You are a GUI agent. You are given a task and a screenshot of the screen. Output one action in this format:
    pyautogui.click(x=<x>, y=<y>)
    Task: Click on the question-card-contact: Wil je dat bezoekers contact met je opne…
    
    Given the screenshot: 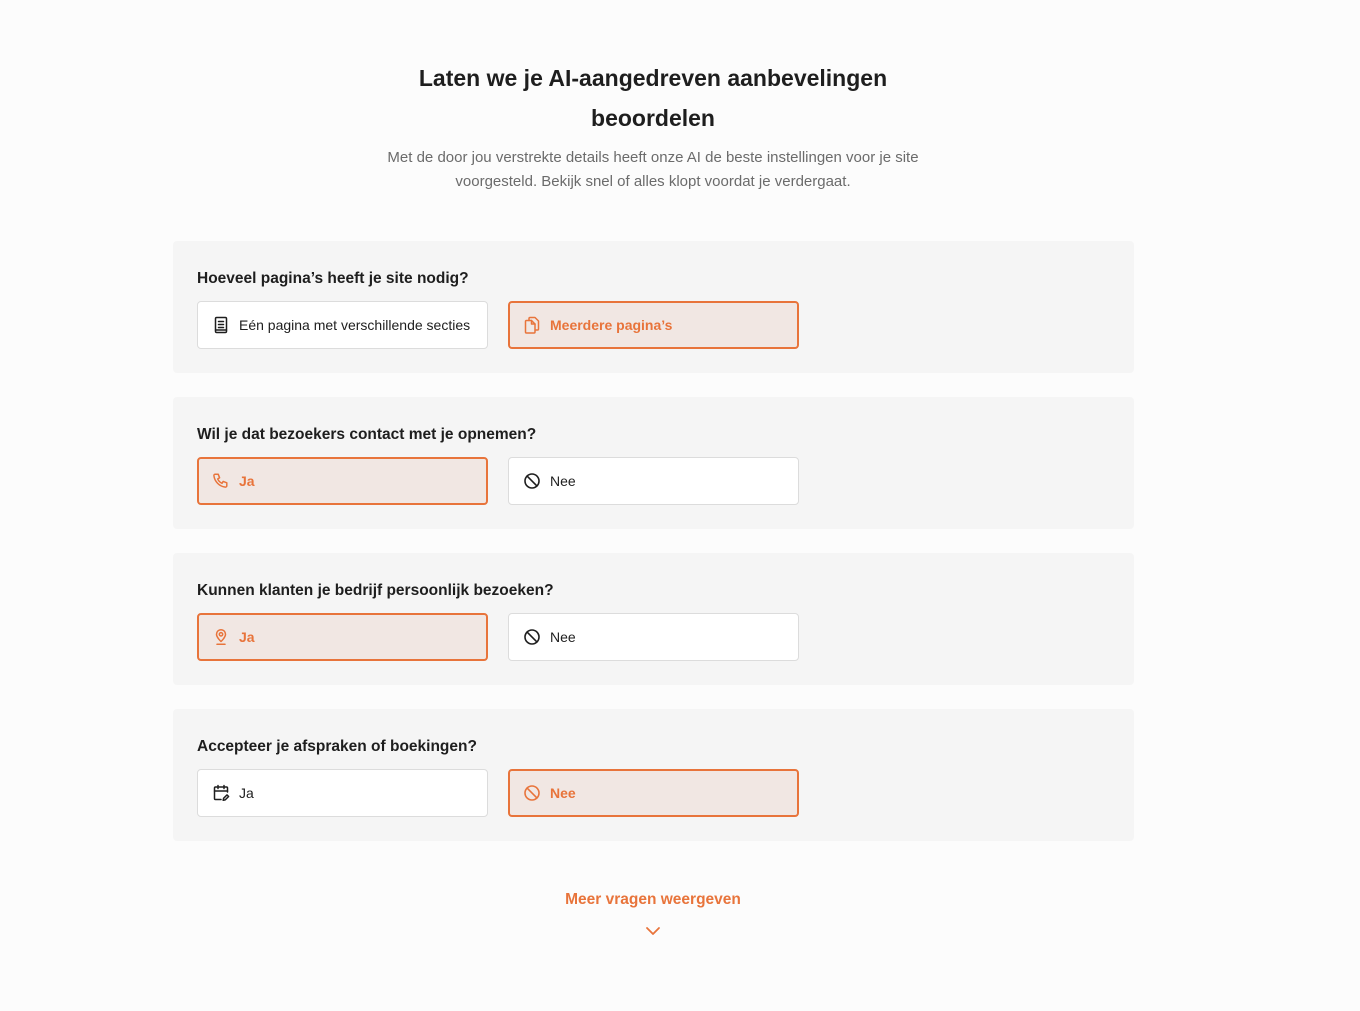 What is the action you would take?
    pyautogui.click(x=653, y=463)
    